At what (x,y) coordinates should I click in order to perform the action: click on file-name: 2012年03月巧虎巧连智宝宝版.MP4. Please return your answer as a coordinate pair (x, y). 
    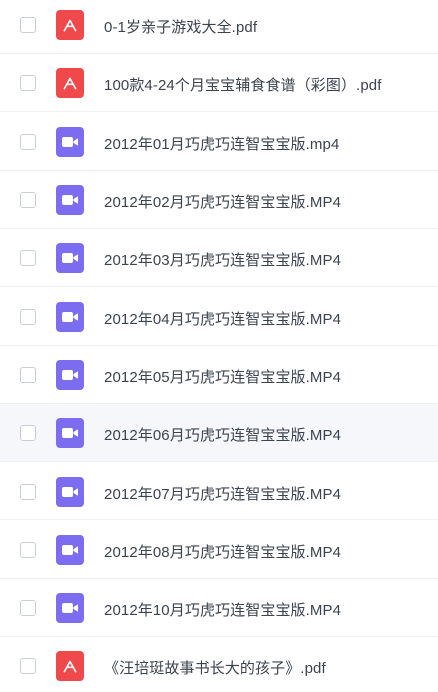
    Looking at the image, I should click on (222, 259).